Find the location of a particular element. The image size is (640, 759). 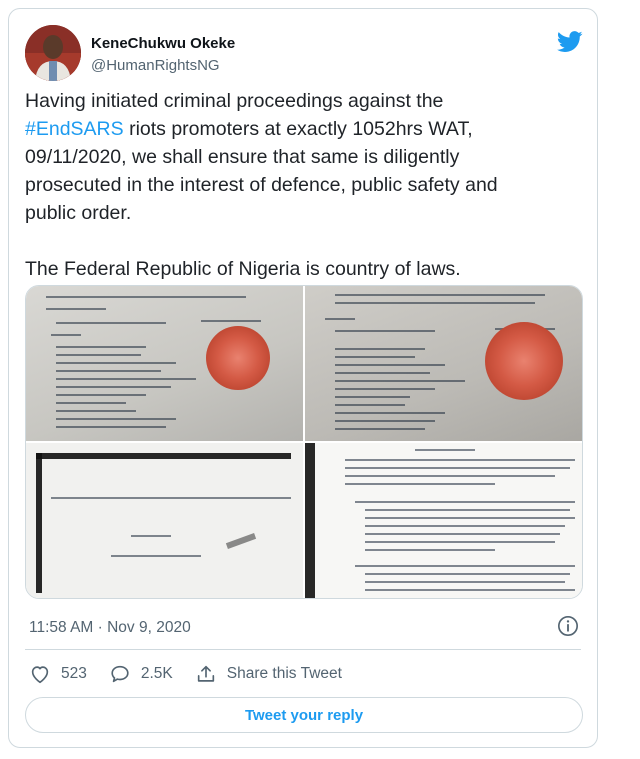

reply-bubble-icon is located at coordinates (120, 674).